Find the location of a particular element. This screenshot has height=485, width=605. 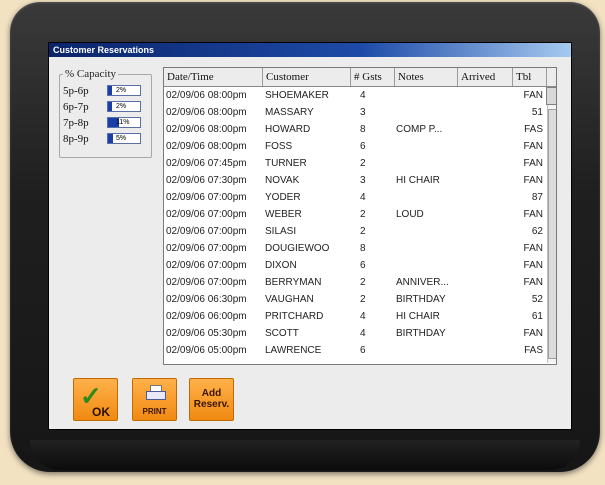

table-row: 02/09/06 05:30pm SCOTT 4 BIRTHDAY FAN is located at coordinates (360, 333).